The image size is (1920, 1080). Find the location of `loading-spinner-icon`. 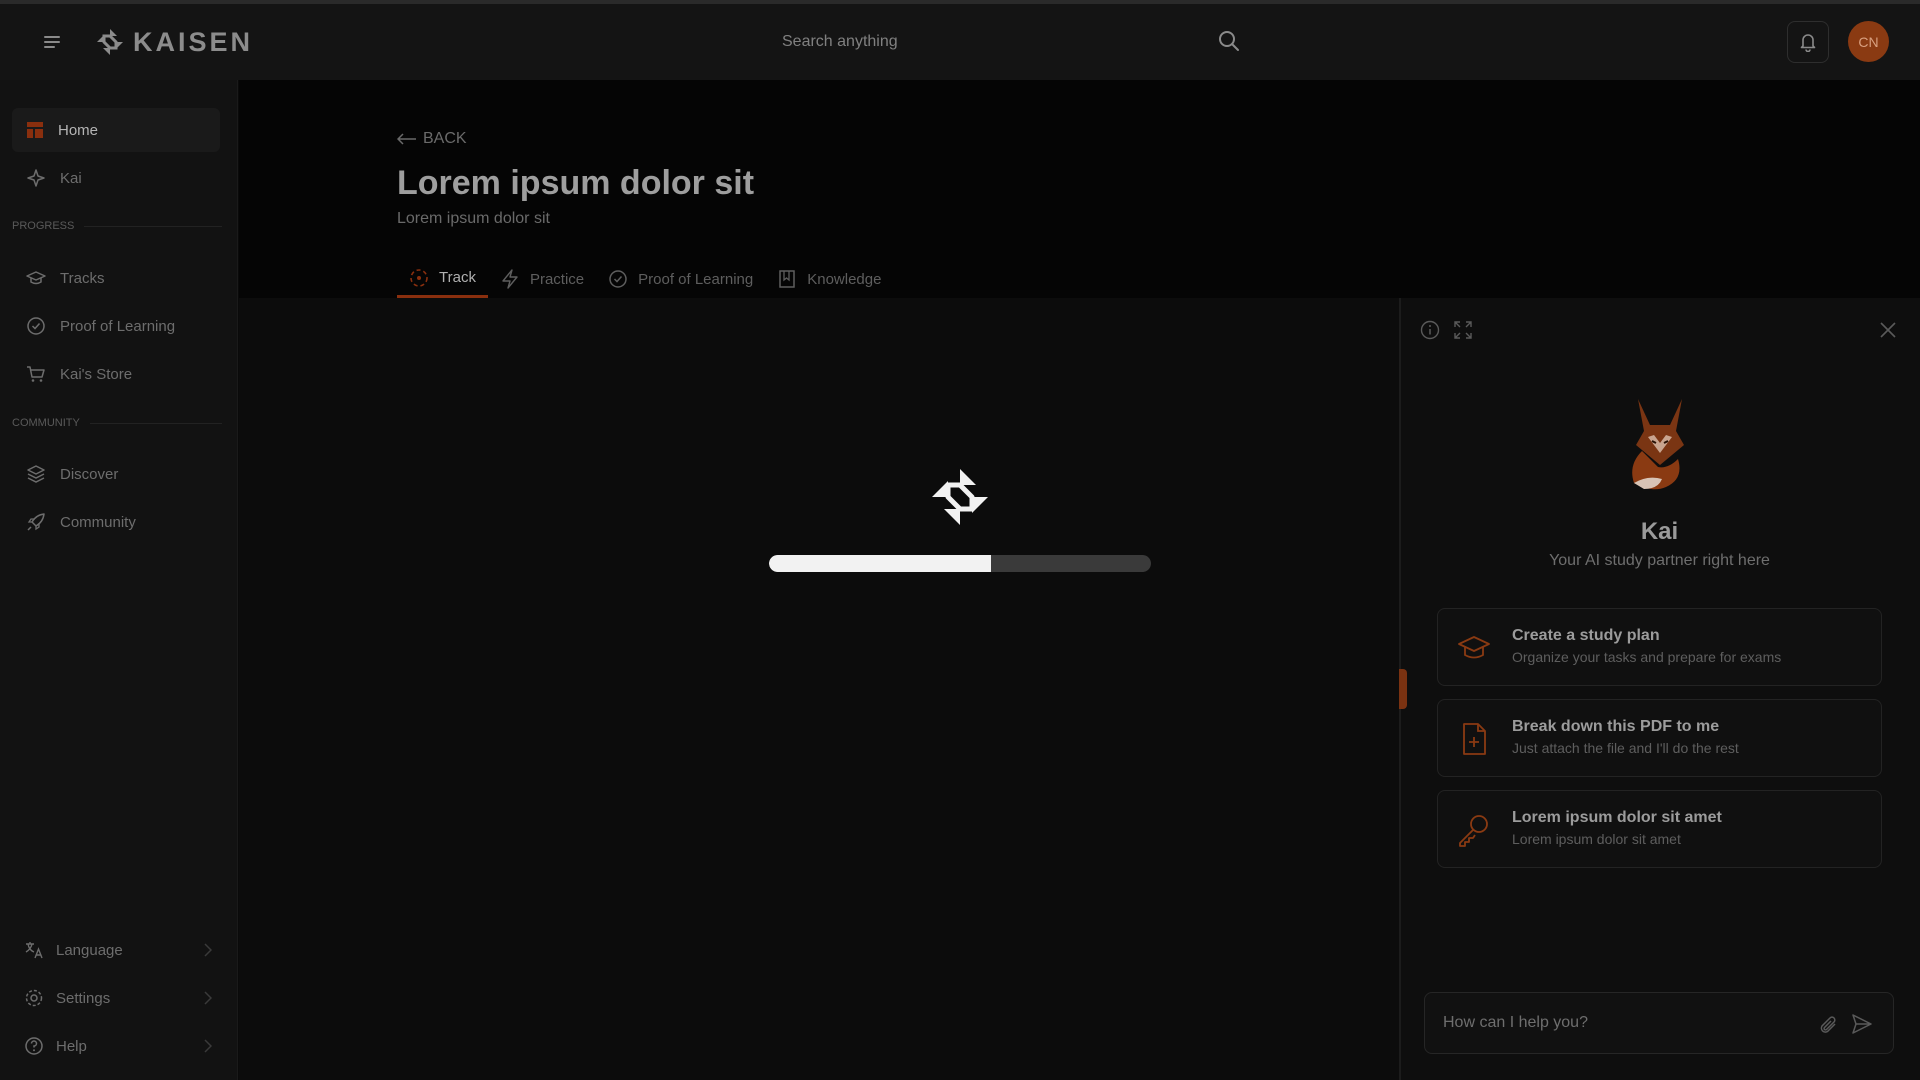

loading-spinner-icon is located at coordinates (960, 497).